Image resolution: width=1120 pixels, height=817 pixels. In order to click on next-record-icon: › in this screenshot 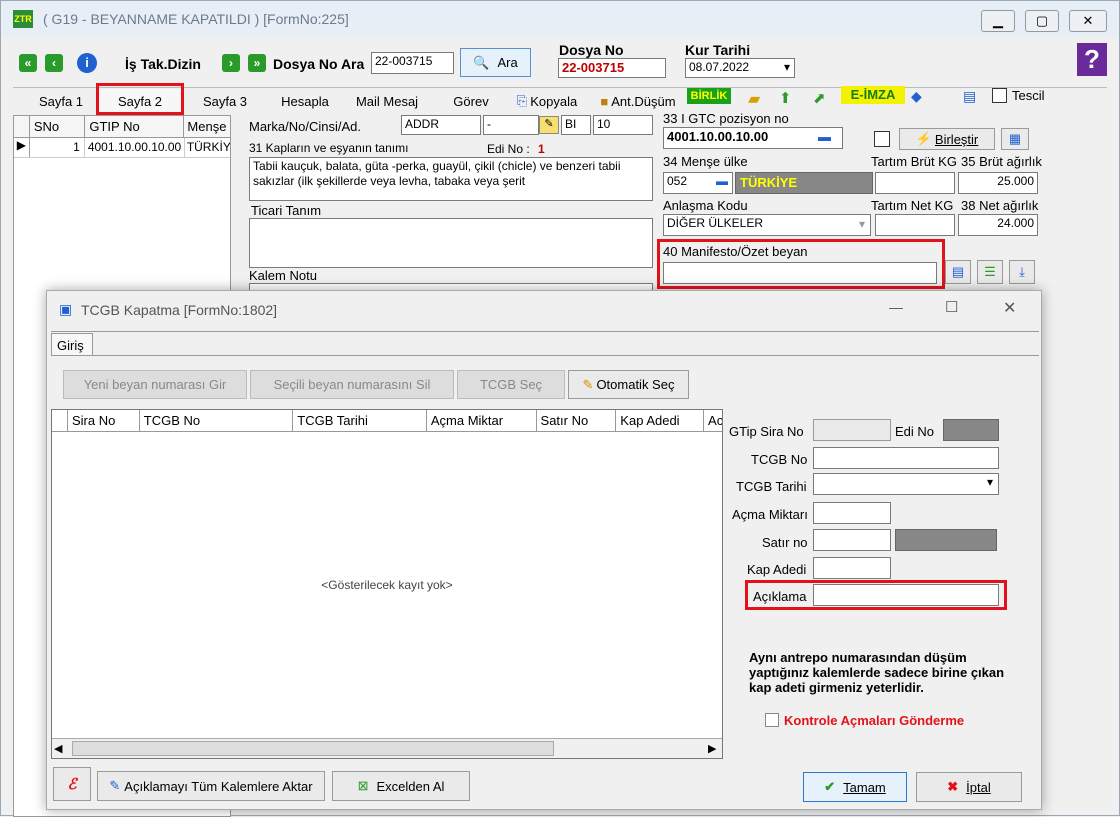, I will do `click(231, 63)`.